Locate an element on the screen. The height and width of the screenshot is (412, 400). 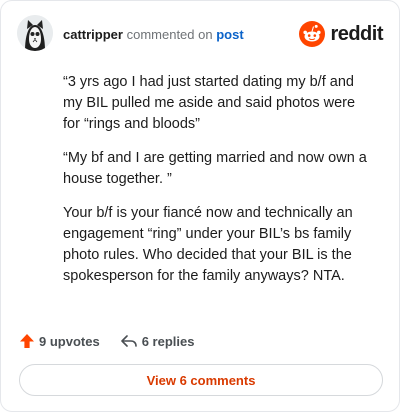
comment-actions: 9 upvotes 6 replies is located at coordinates (106, 341).